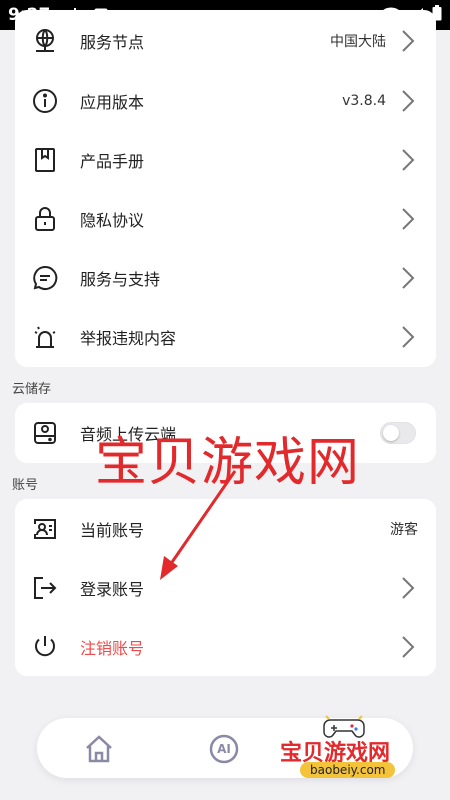 This screenshot has width=450, height=800. What do you see at coordinates (45, 101) in the screenshot?
I see `info-icon` at bounding box center [45, 101].